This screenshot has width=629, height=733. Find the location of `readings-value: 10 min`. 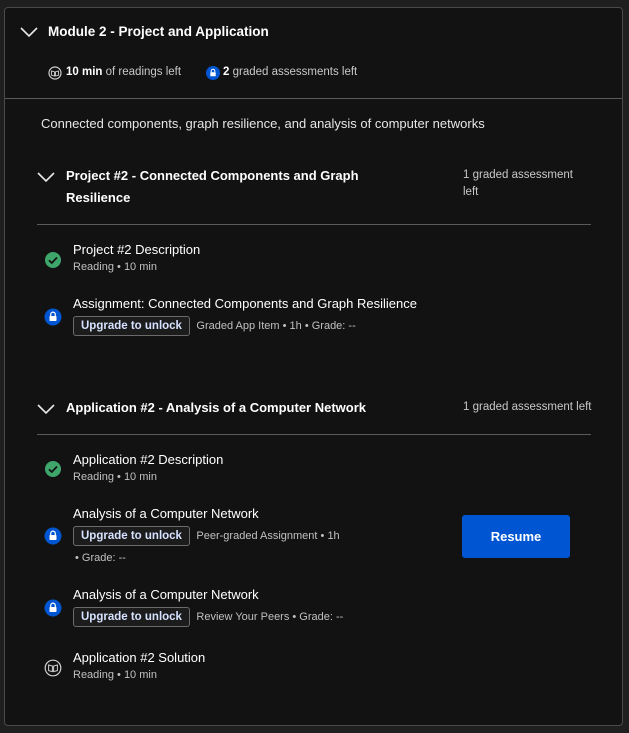

readings-value: 10 min is located at coordinates (84, 72).